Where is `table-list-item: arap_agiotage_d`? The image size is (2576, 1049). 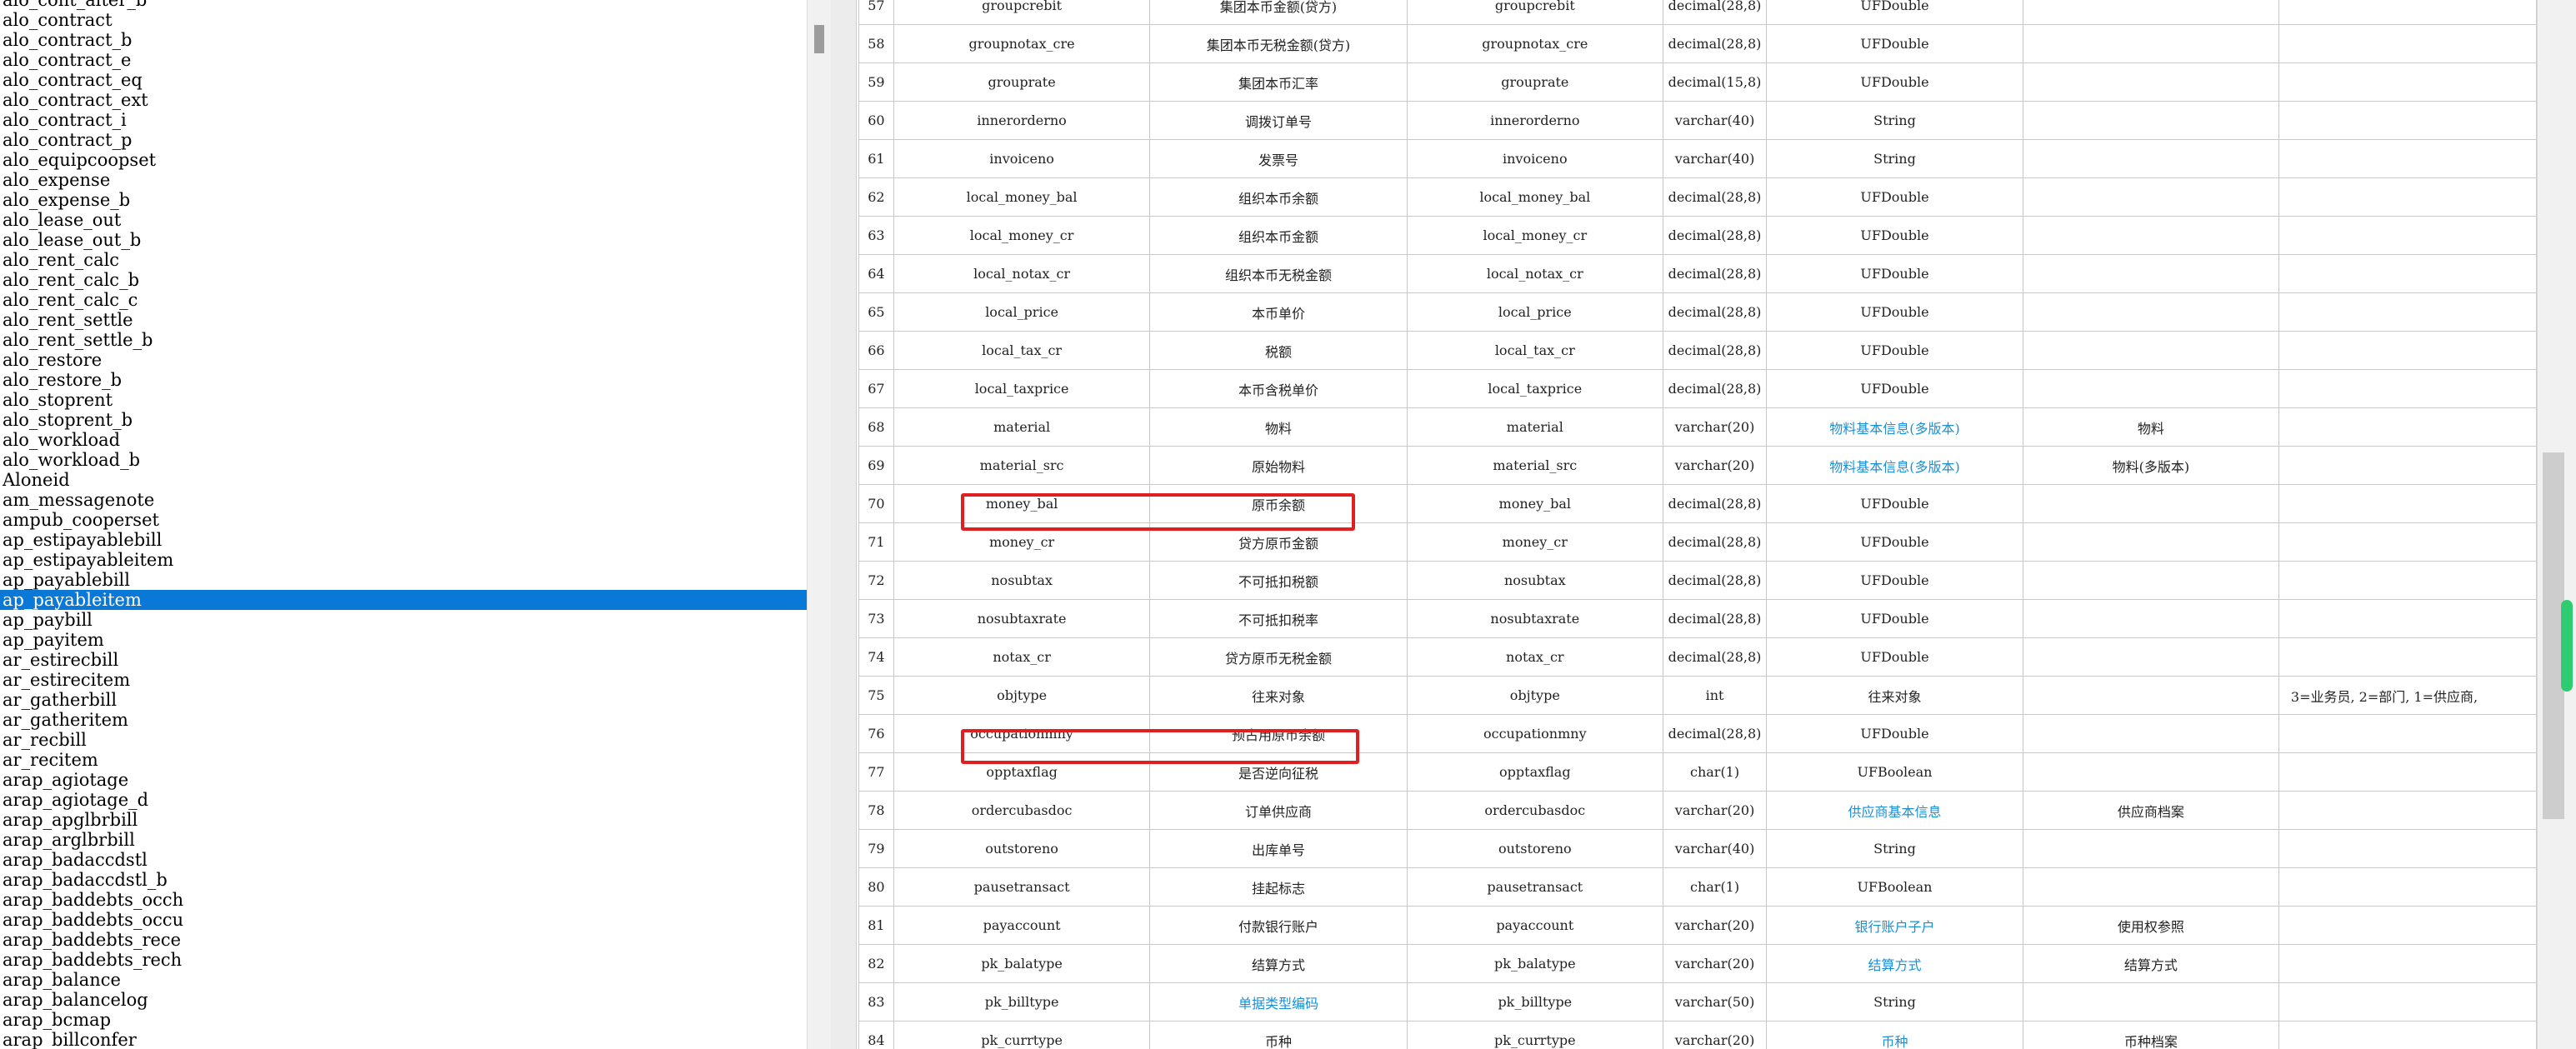 table-list-item: arap_agiotage_d is located at coordinates (404, 800).